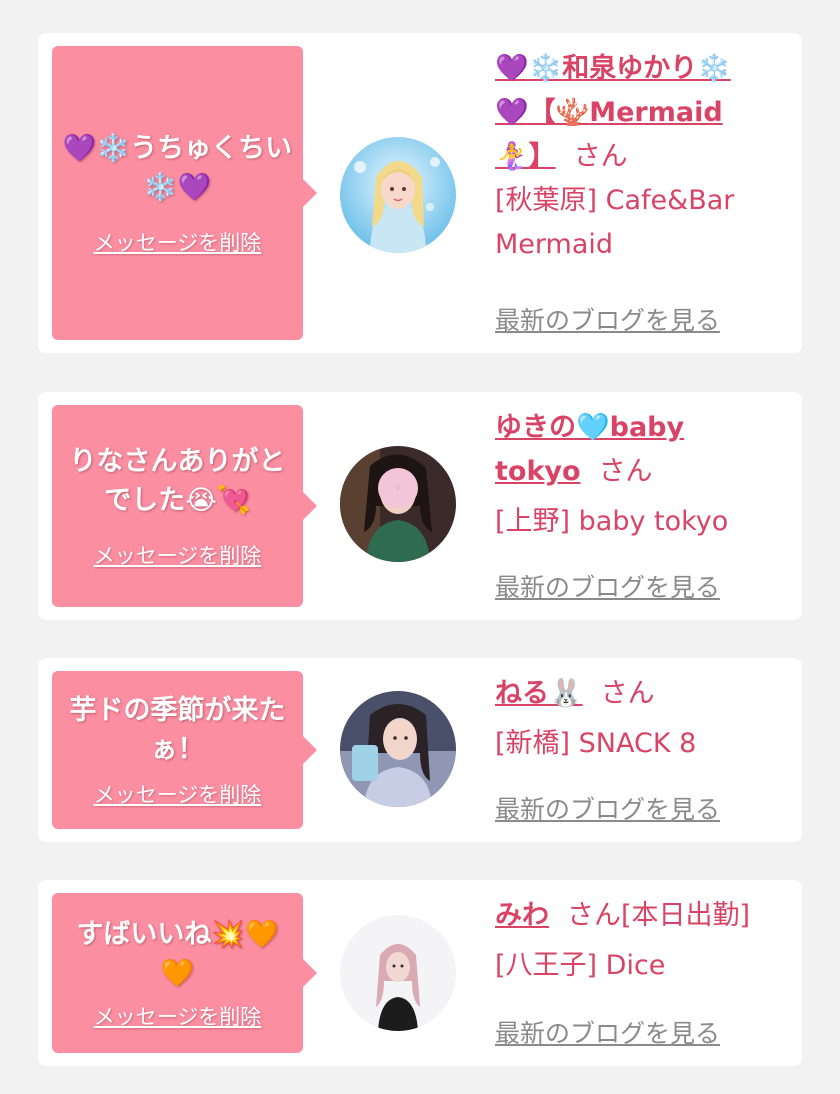 The width and height of the screenshot is (840, 1094). What do you see at coordinates (615, 222) in the screenshot?
I see `shop-area: [秋葉原] Cafe&Bar Mermaid` at bounding box center [615, 222].